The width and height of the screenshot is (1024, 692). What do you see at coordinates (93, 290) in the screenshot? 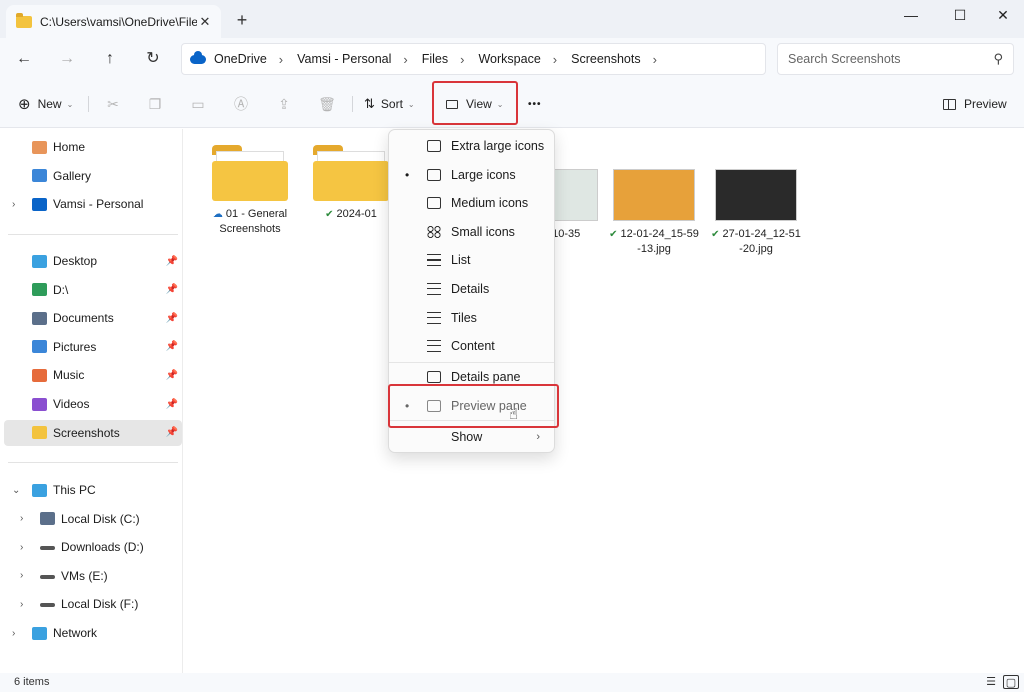
I see `sidebar-item-d: D:\ 📌` at bounding box center [93, 290].